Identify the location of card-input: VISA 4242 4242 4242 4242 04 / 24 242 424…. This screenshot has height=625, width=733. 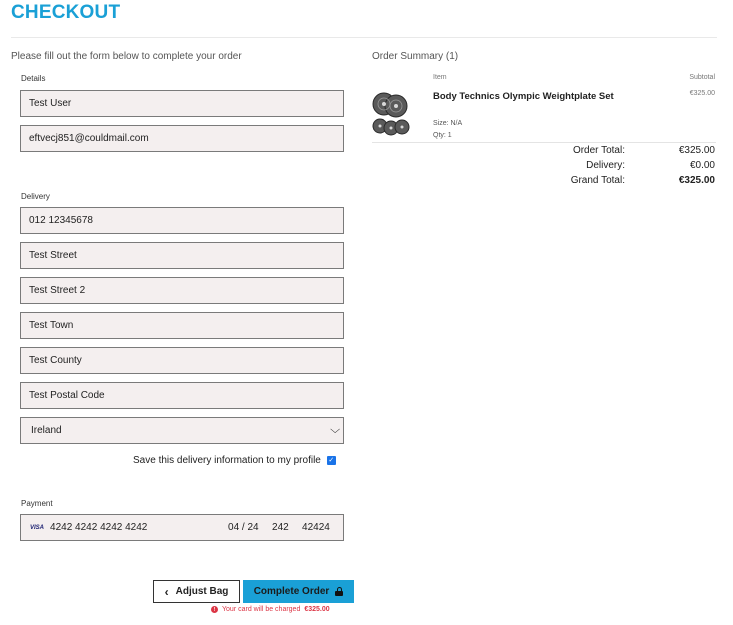
(182, 527).